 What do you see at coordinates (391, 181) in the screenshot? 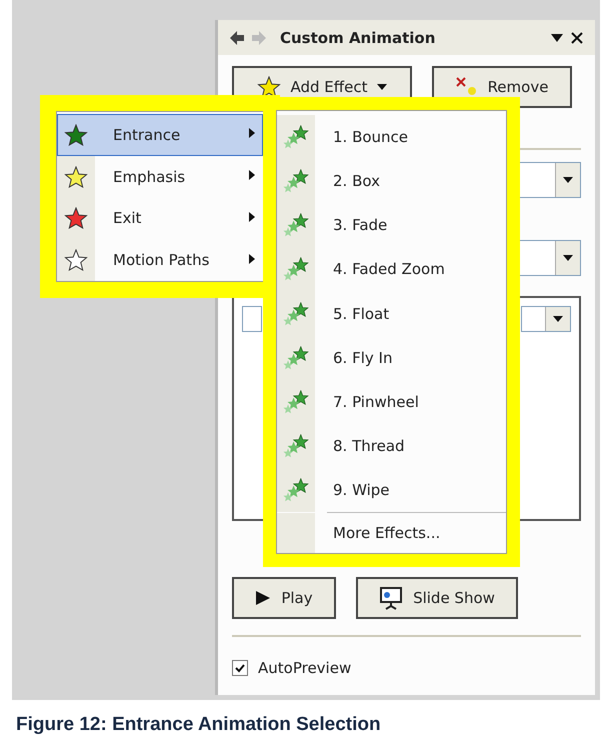
I see `menu-item: 2. Box` at bounding box center [391, 181].